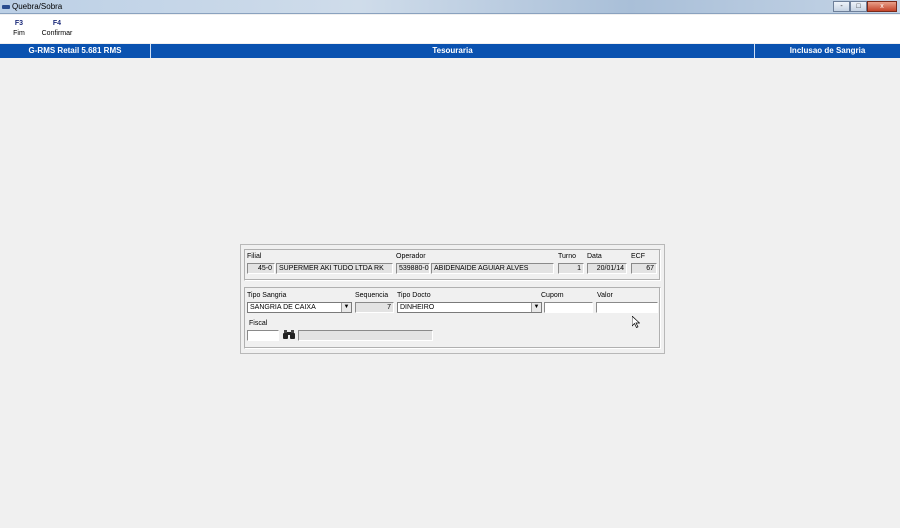  I want to click on fiscal-input, so click(263, 335).